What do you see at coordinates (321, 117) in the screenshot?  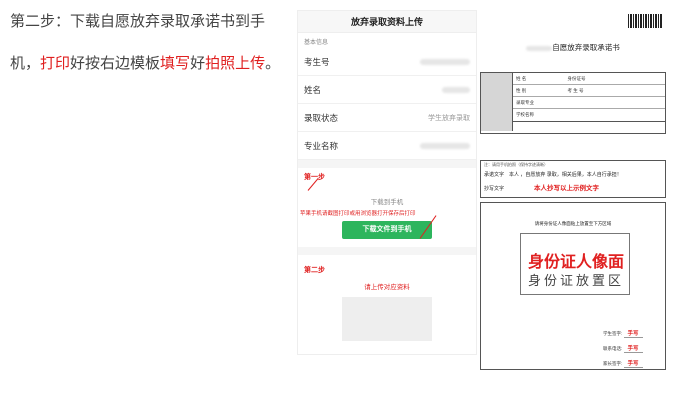 I see `field-label: 录取状态` at bounding box center [321, 117].